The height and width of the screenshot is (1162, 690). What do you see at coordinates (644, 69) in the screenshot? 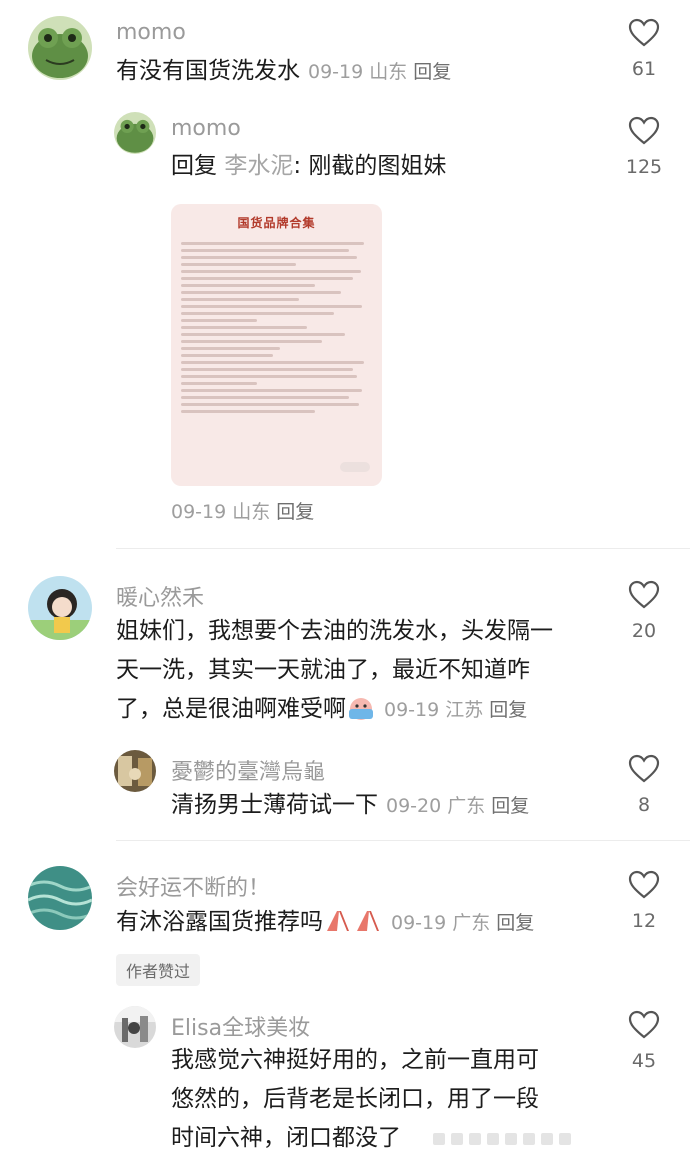
I see `like-count: 61` at bounding box center [644, 69].